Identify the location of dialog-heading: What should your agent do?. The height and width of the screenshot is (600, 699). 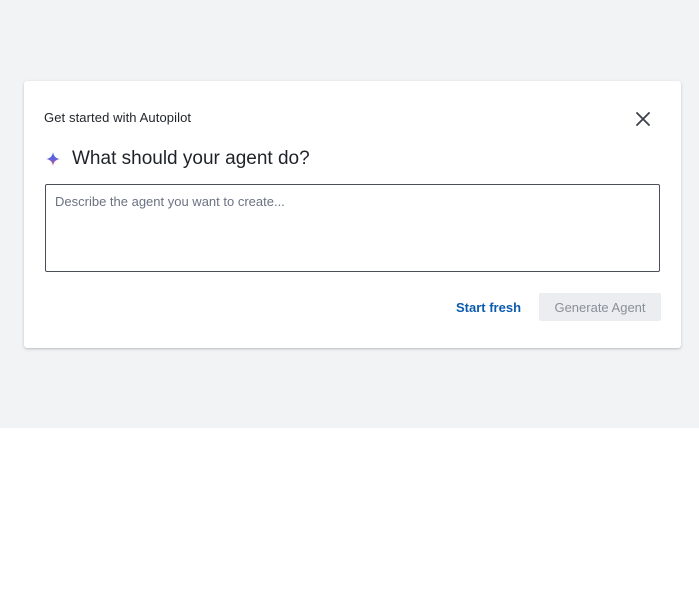
(191, 158).